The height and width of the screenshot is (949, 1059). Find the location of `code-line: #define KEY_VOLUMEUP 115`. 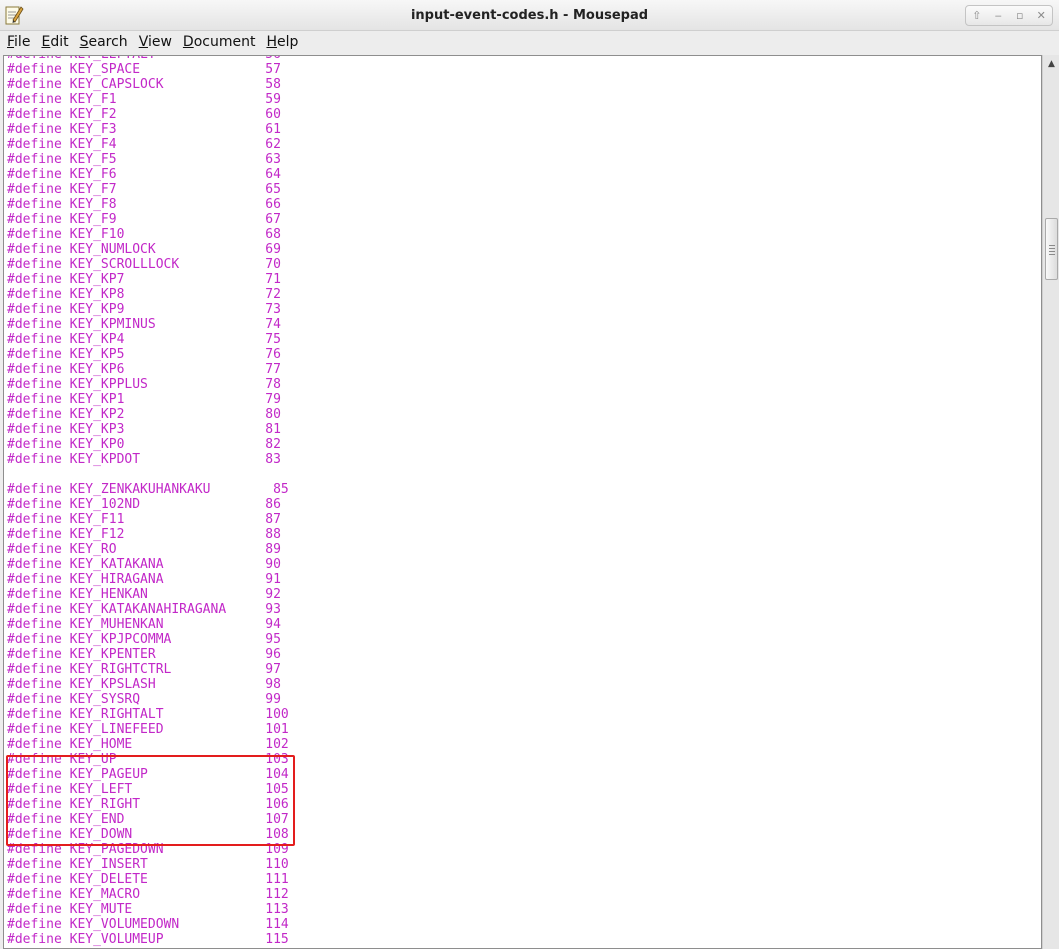

code-line: #define KEY_VOLUMEUP 115 is located at coordinates (148, 939).